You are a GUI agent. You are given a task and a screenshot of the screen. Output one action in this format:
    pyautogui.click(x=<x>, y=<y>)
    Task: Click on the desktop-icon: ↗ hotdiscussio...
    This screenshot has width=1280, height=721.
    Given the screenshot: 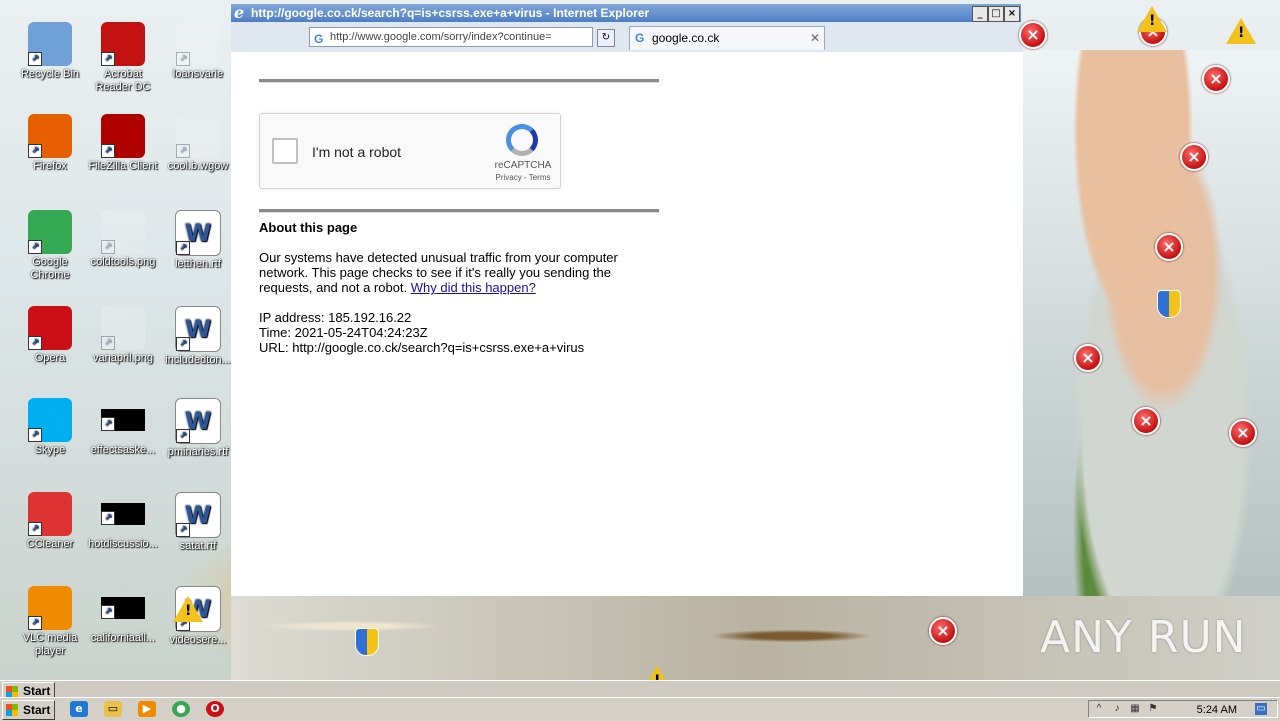 What is the action you would take?
    pyautogui.click(x=123, y=521)
    